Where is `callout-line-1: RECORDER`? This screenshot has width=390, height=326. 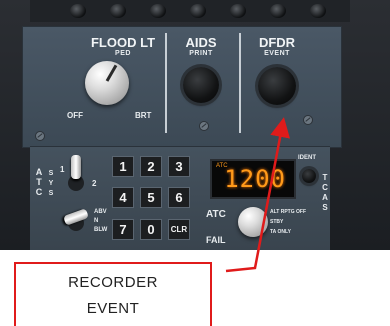 callout-line-1: RECORDER is located at coordinates (113, 282).